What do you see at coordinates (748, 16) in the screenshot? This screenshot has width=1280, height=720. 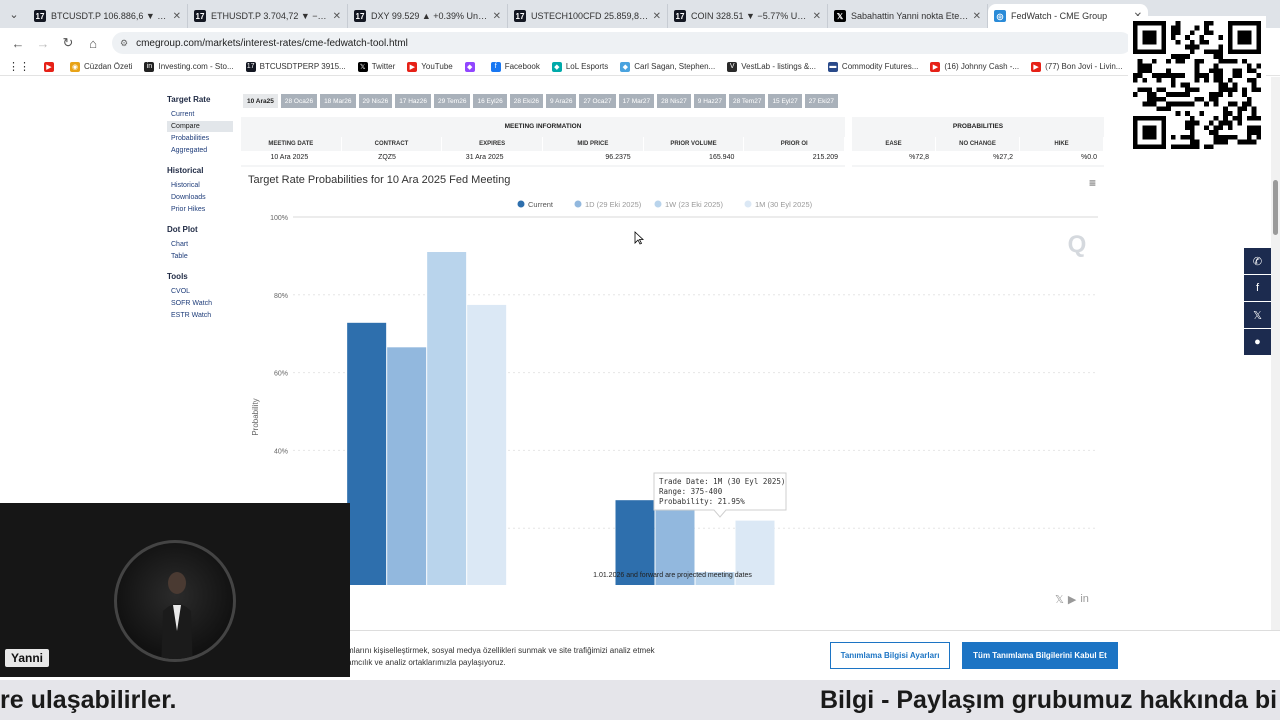 I see `browser-tab: 17 COIN 328.51 ▼ −5.77% Unnam ✕` at bounding box center [748, 16].